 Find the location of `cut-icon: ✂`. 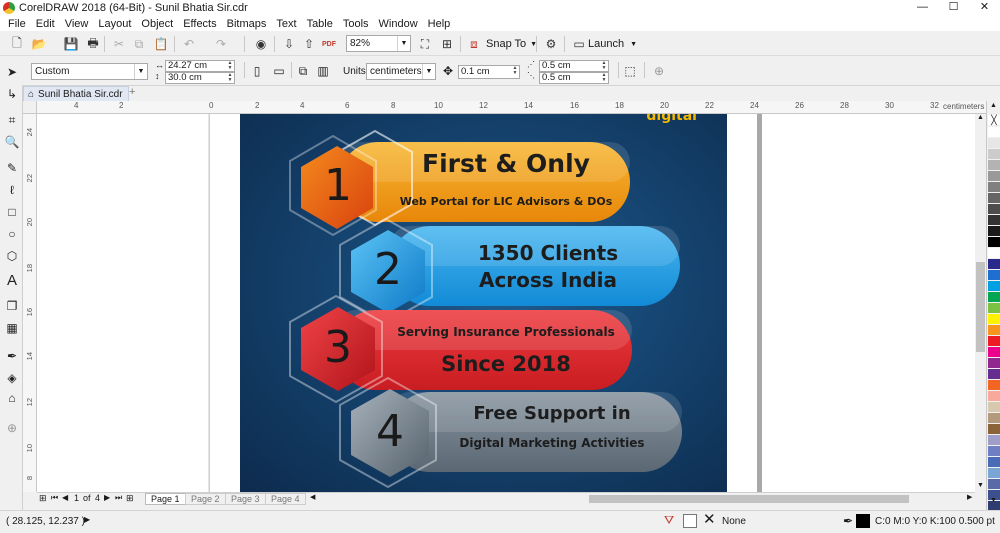

cut-icon: ✂ is located at coordinates (119, 44).